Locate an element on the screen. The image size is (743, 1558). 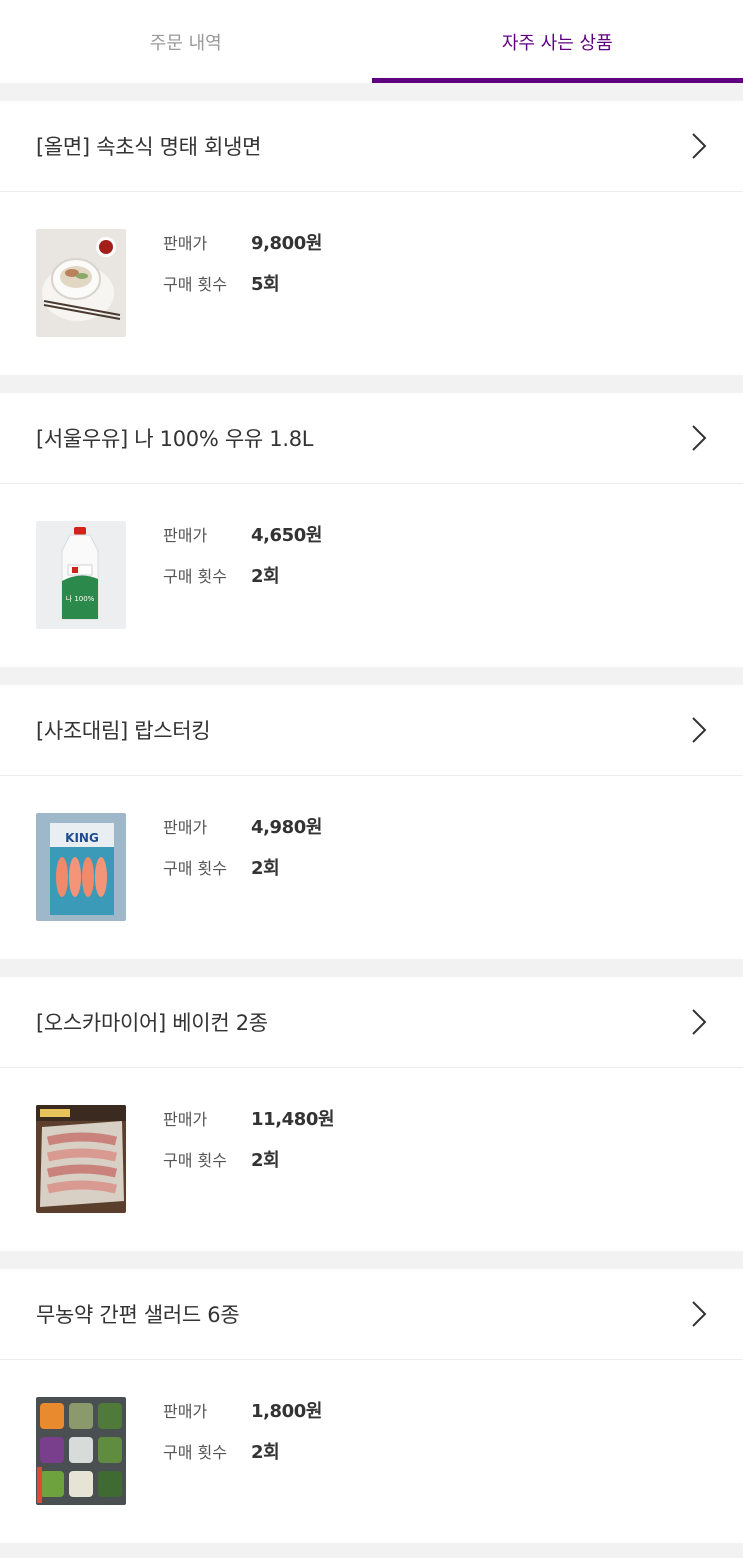
product-name: [오스카마이어] 베이컨 2종 is located at coordinates (152, 1023).